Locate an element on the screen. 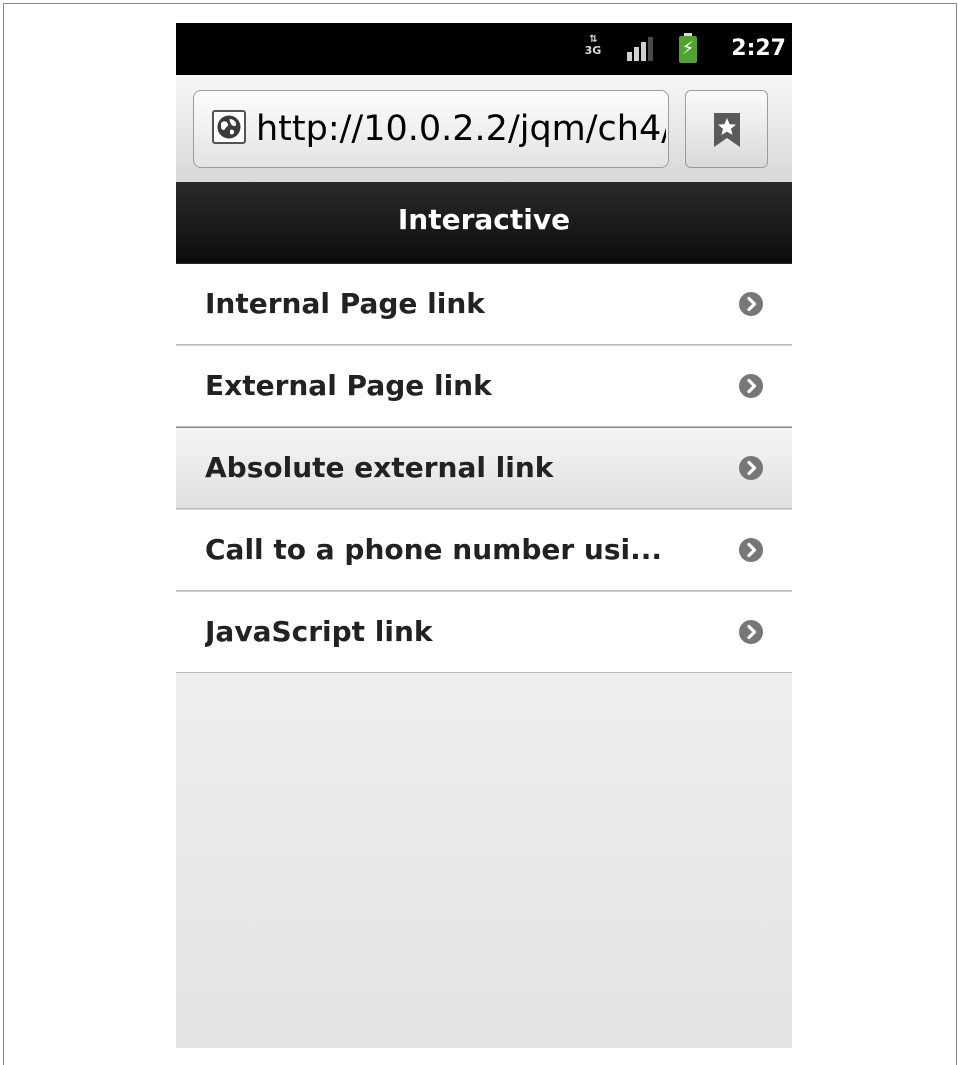 This screenshot has width=958, height=1065. bookmark-star-icon is located at coordinates (727, 130).